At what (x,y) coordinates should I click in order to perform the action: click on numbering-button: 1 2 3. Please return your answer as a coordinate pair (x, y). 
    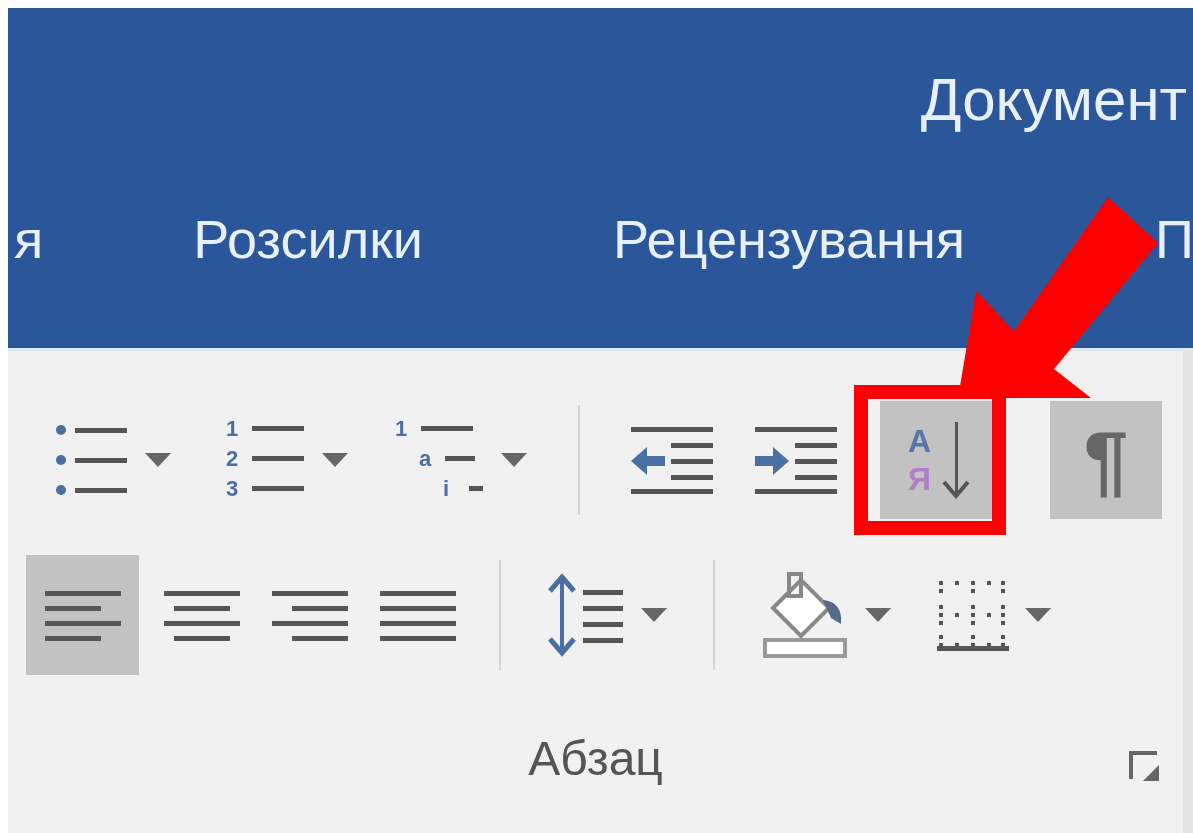
    Looking at the image, I should click on (287, 460).